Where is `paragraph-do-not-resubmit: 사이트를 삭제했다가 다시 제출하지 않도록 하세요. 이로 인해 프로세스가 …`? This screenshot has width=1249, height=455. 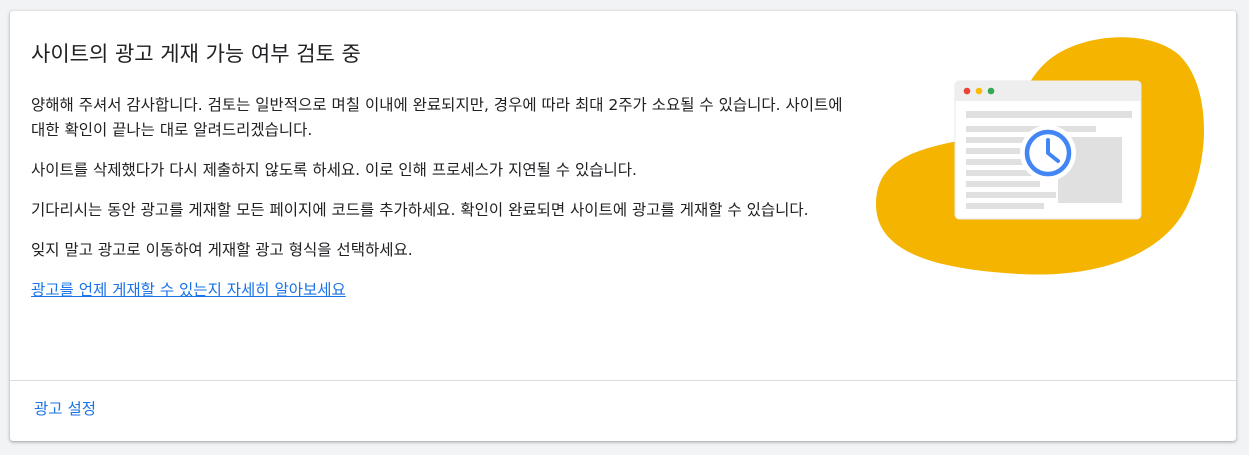
paragraph-do-not-resubmit: 사이트를 삭제했다가 다시 제출하지 않도록 하세요. 이로 인해 프로세스가 … is located at coordinates (334, 170).